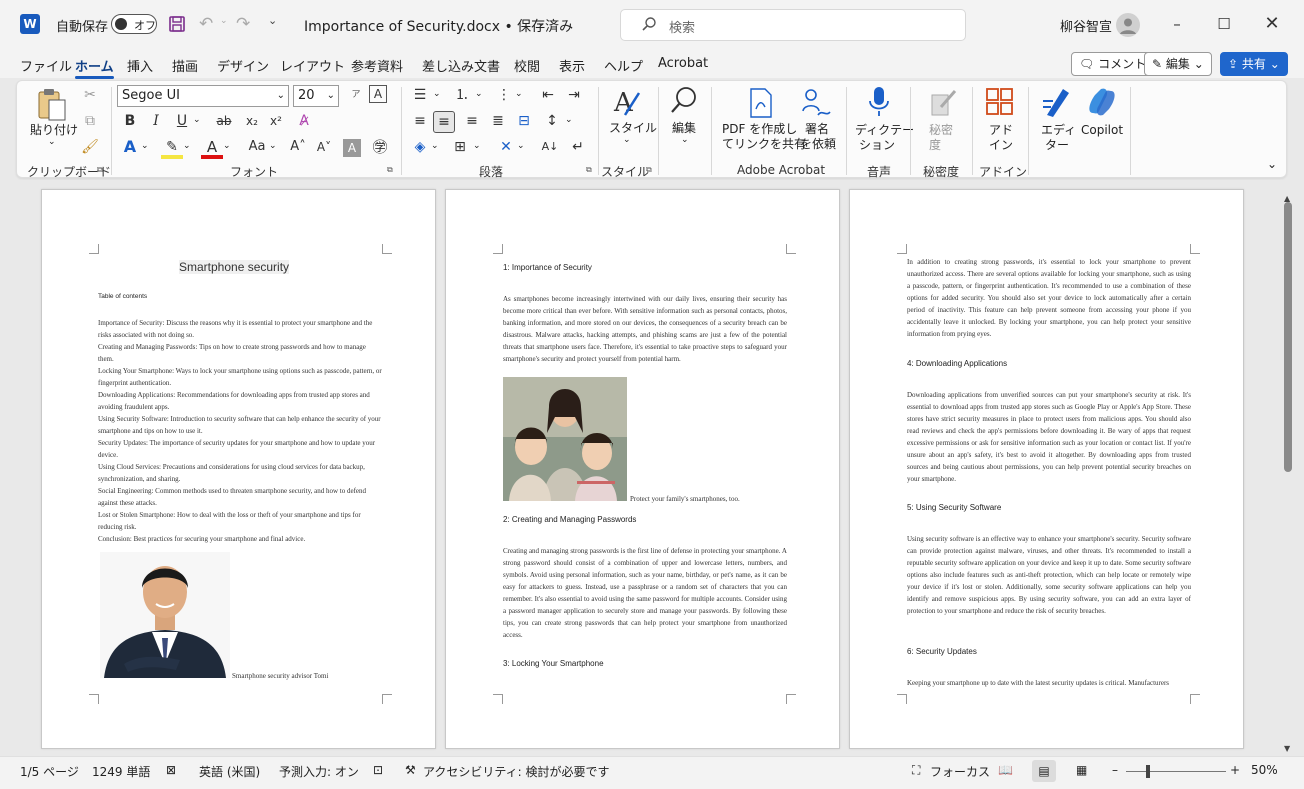  Describe the element at coordinates (541, 22) in the screenshot. I see `title-chevron-down-icon: ⌄` at that location.